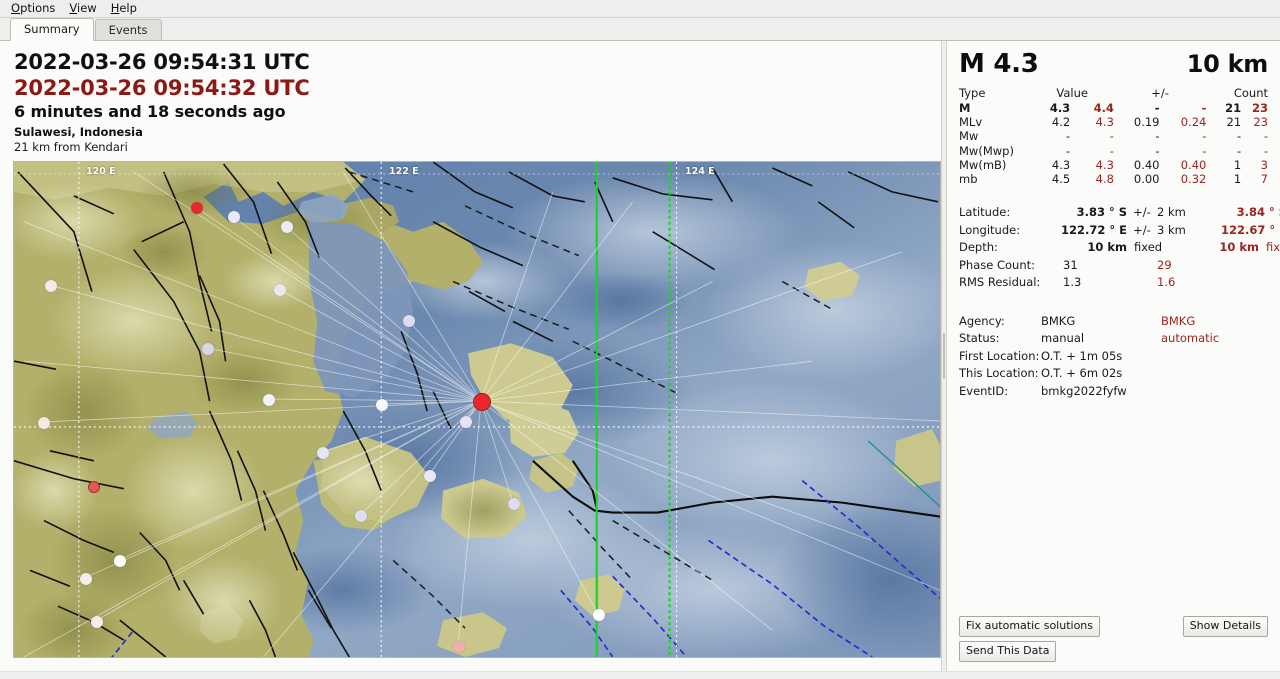 Image resolution: width=1280 pixels, height=679 pixels. Describe the element at coordinates (1058, 320) in the screenshot. I see `agency-manual-value: BMKG` at that location.